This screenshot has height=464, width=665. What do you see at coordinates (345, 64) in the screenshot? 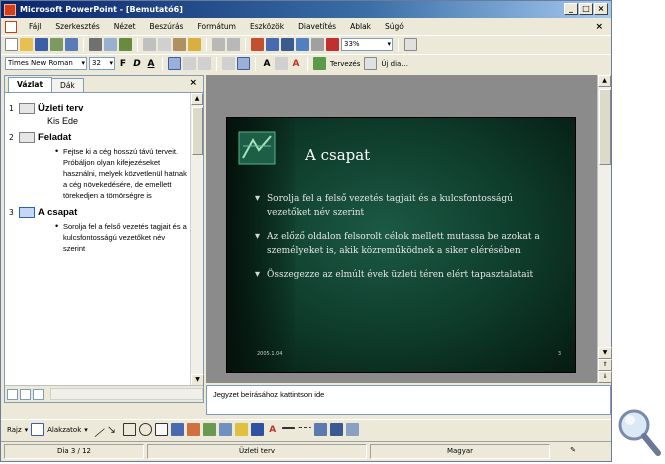
I see `design-button: Tervezés` at bounding box center [345, 64].